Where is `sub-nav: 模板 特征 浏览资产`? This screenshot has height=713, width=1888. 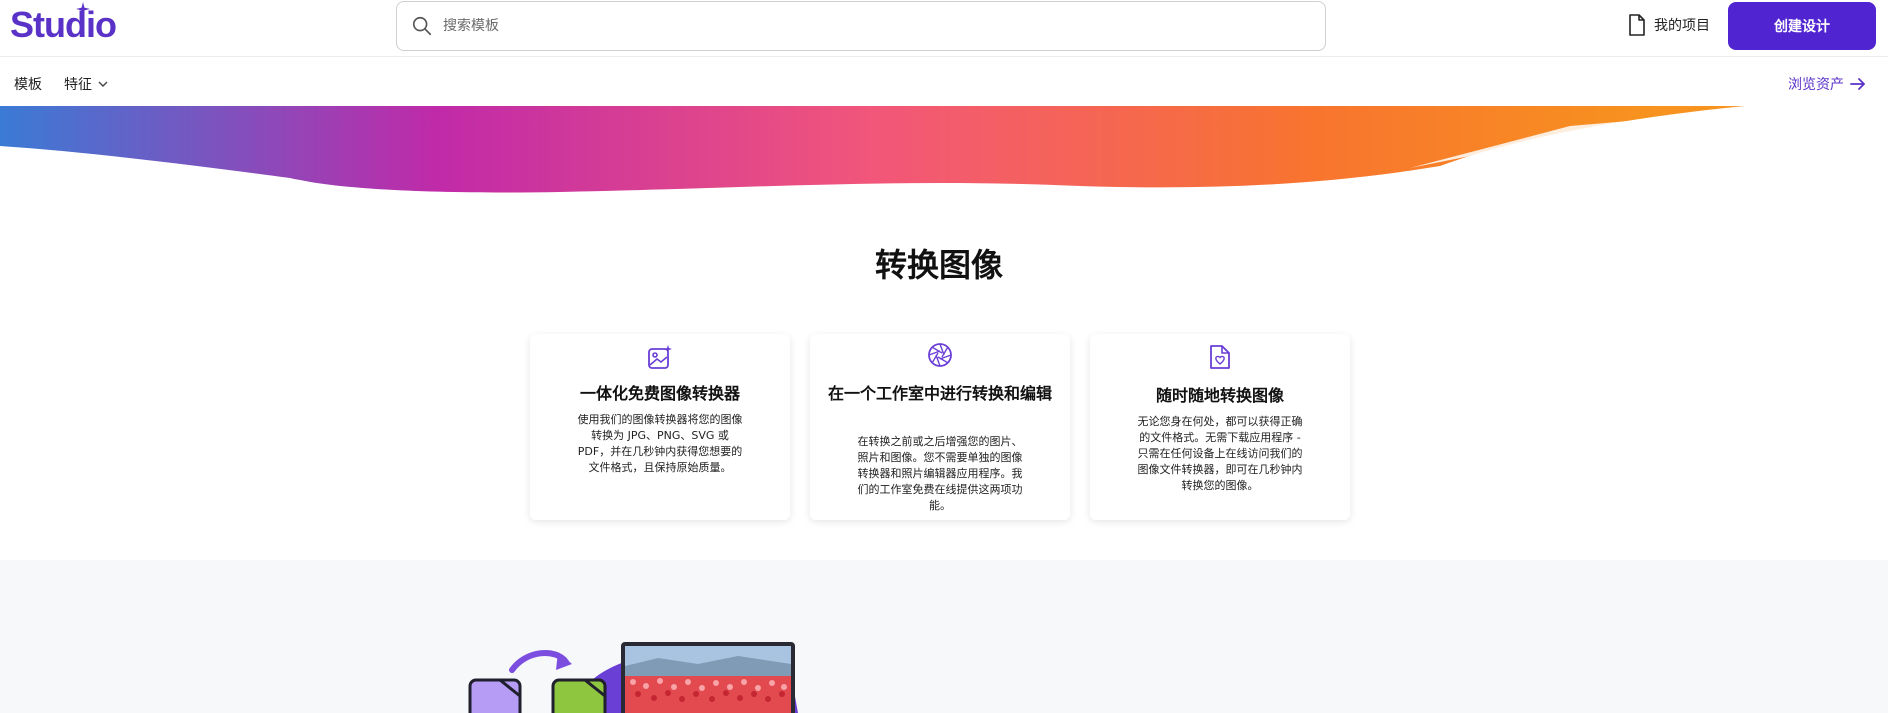 sub-nav: 模板 特征 浏览资产 is located at coordinates (944, 82).